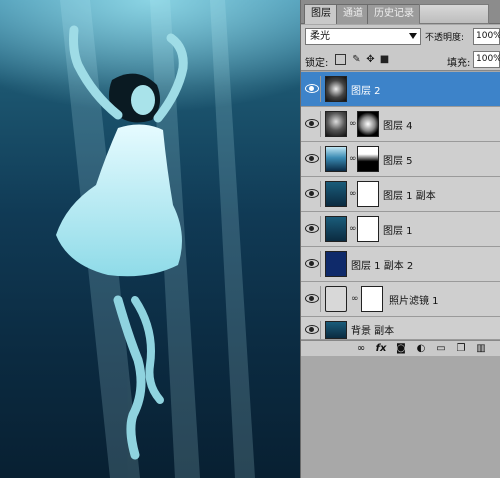  I want to click on layers-bottom-bar: ∞ fx ◙ ◐ ▭ ❐ ▥, so click(400, 348).